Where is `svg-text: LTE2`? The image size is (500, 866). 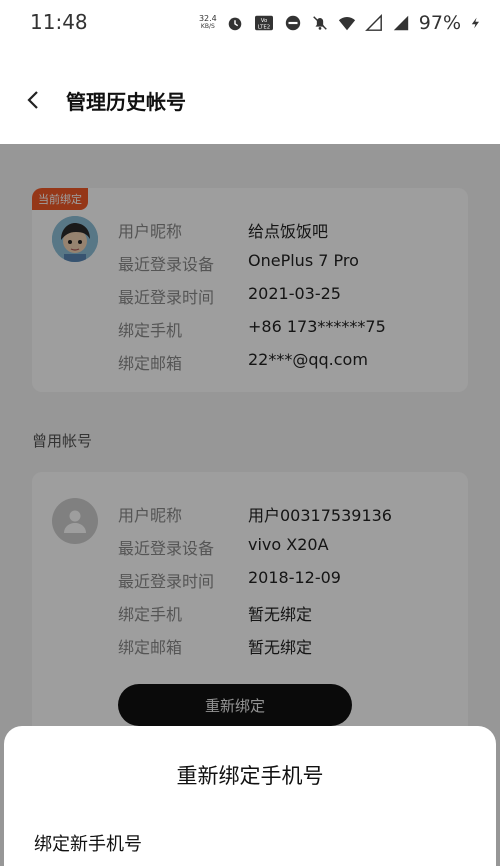 svg-text: LTE2 is located at coordinates (264, 27).